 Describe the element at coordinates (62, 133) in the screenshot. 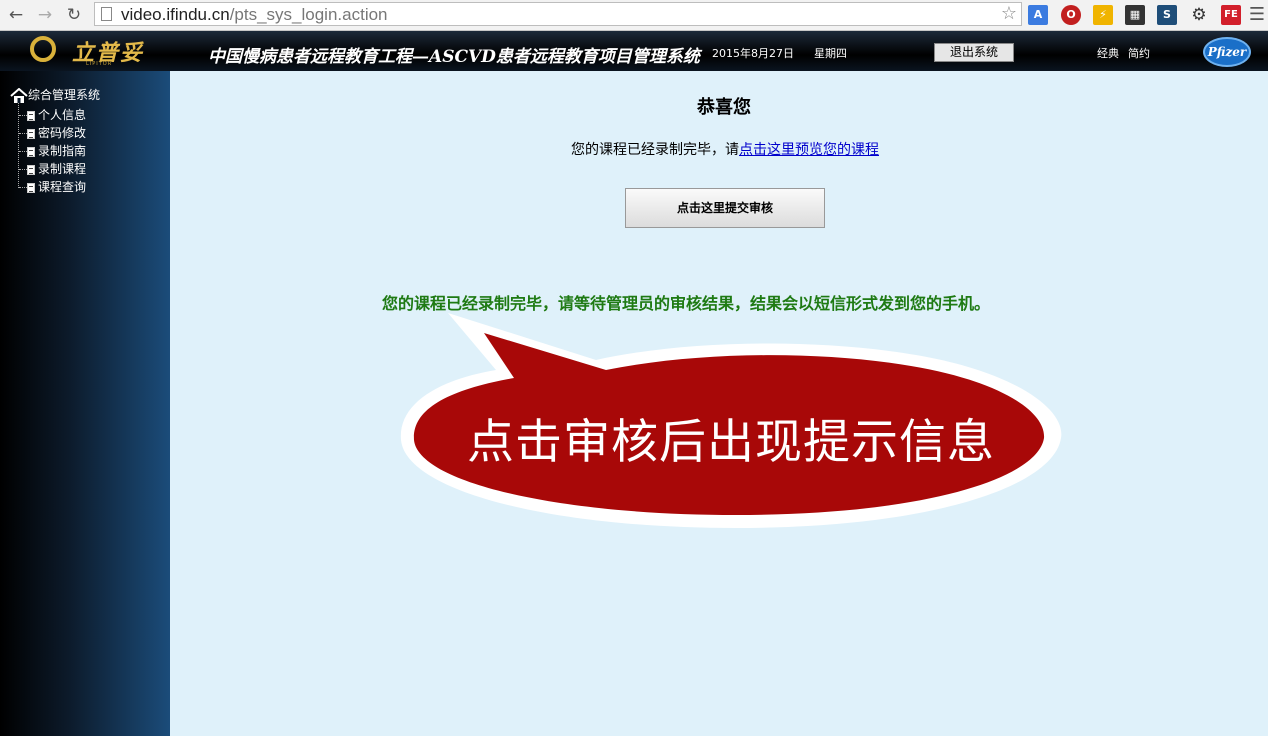

I see `sidebar-item-label: 密码修改` at that location.